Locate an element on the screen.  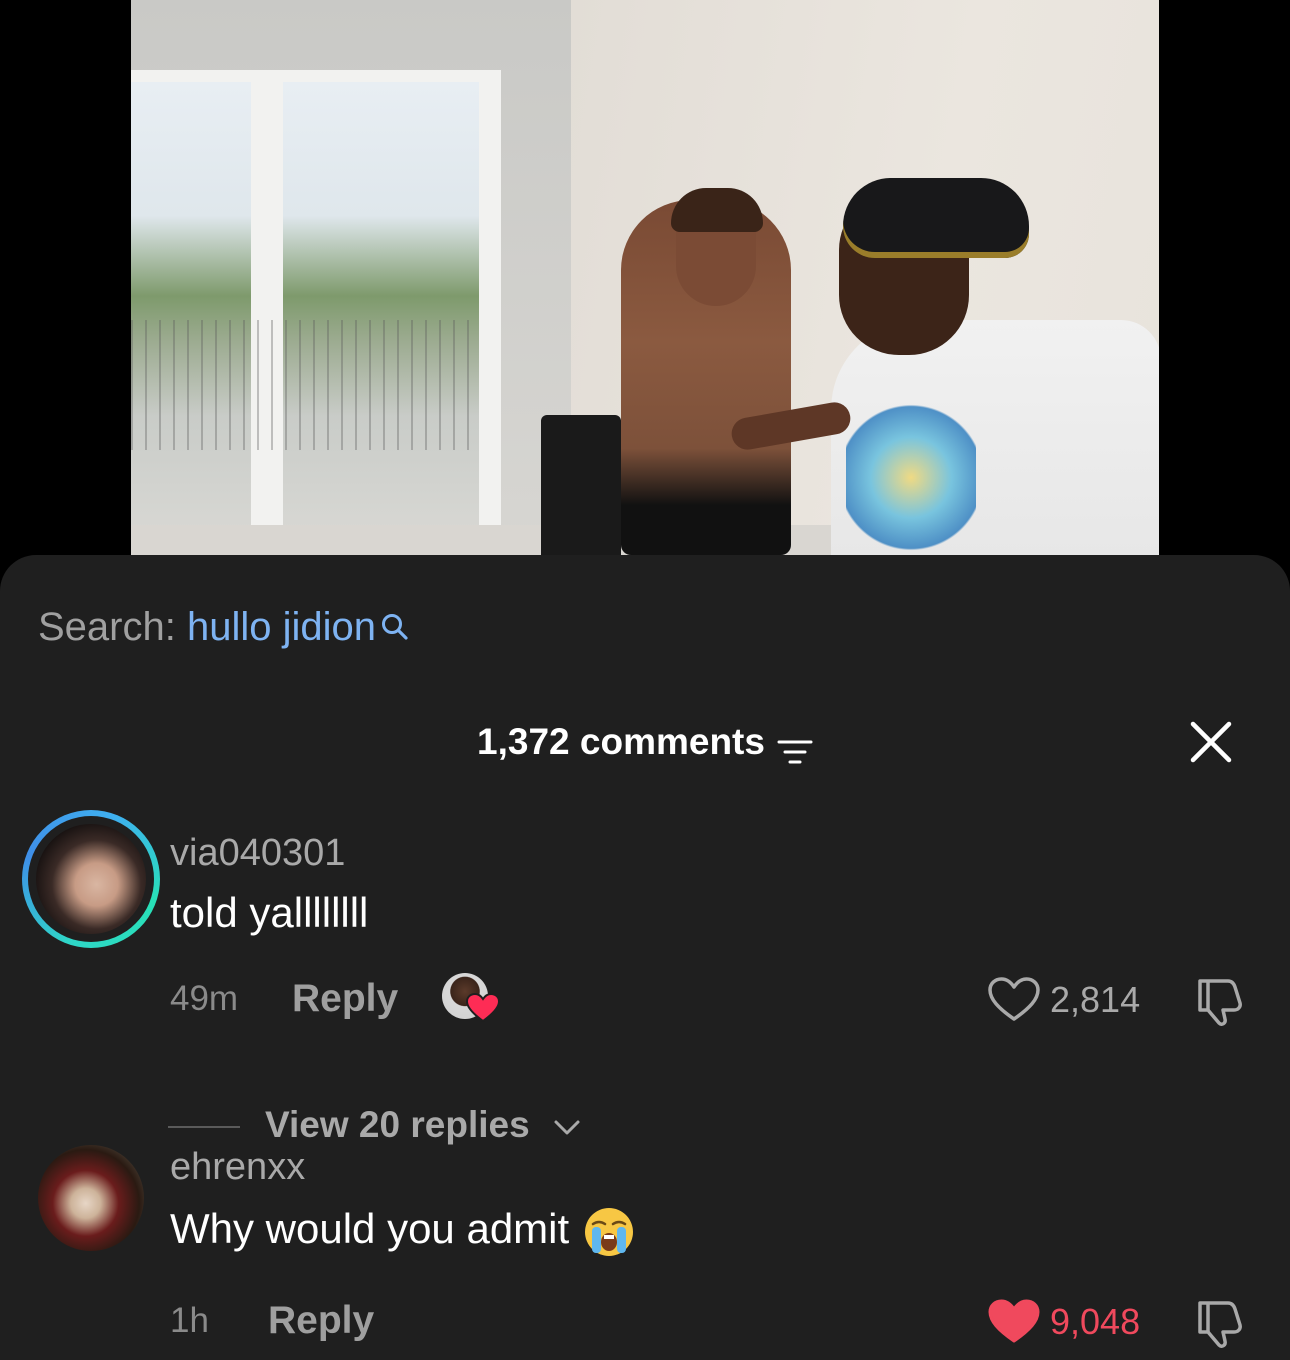
comments-count-inner: 1,372 comments is located at coordinates (645, 742).